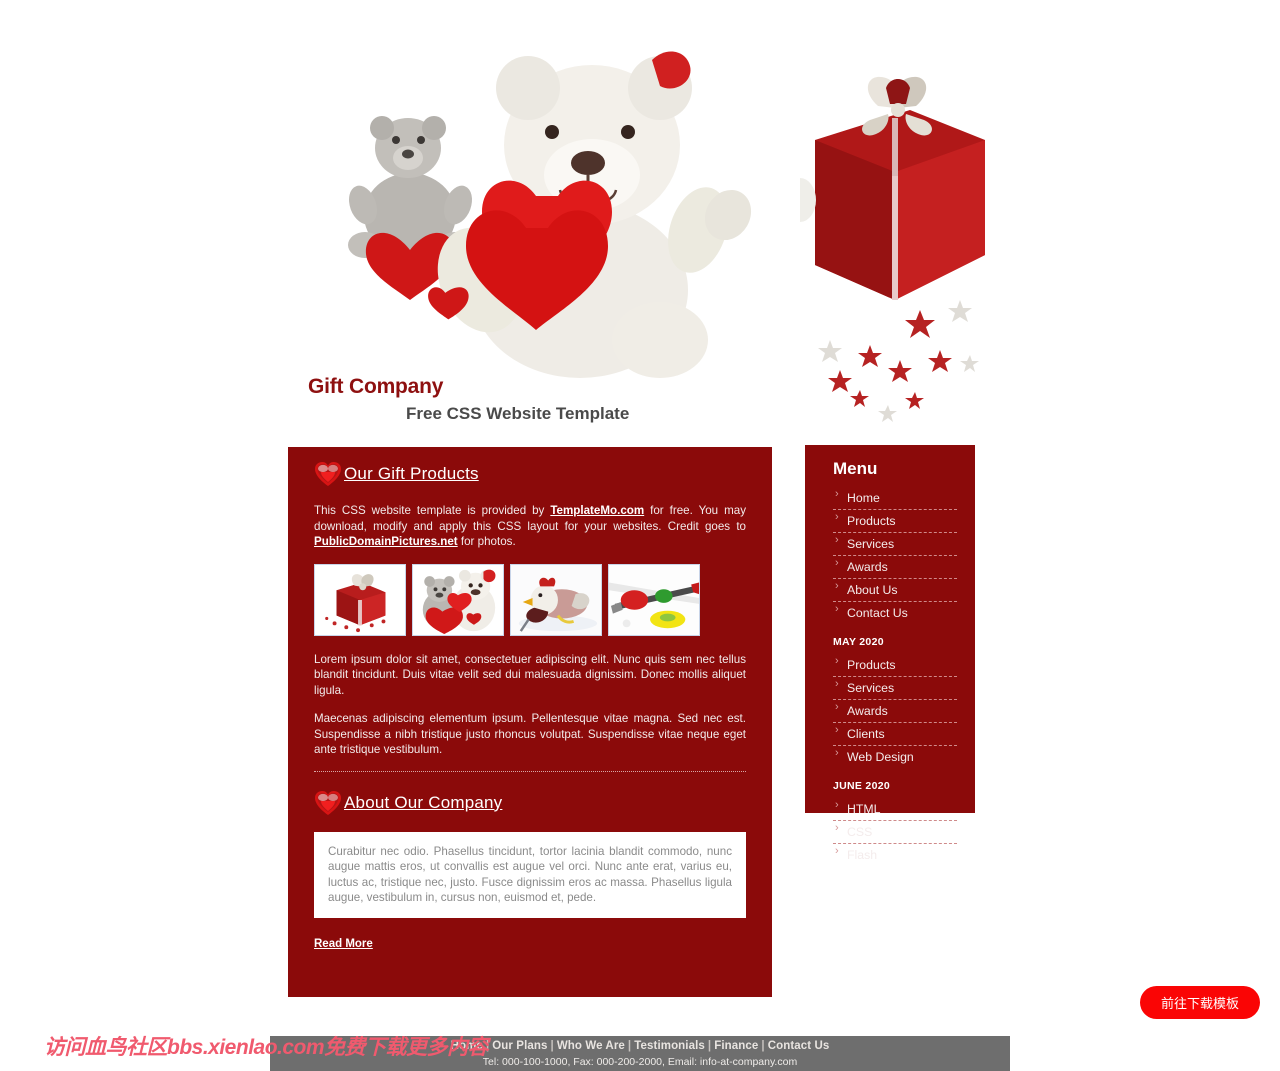 The width and height of the screenshot is (1280, 1071). Describe the element at coordinates (863, 809) in the screenshot. I see `sidebar-link-june-html: HTML` at that location.